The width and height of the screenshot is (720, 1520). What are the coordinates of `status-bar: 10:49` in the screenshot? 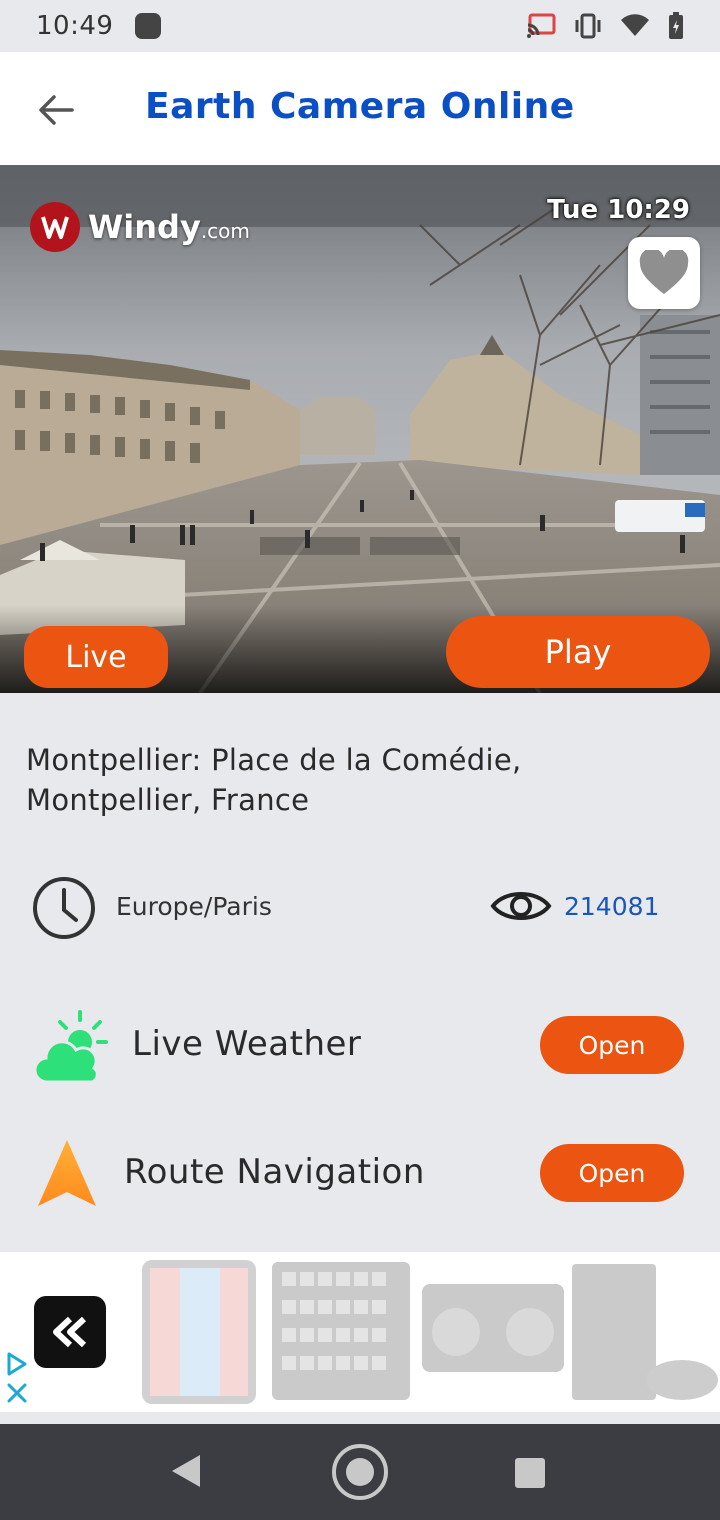 It's located at (360, 26).